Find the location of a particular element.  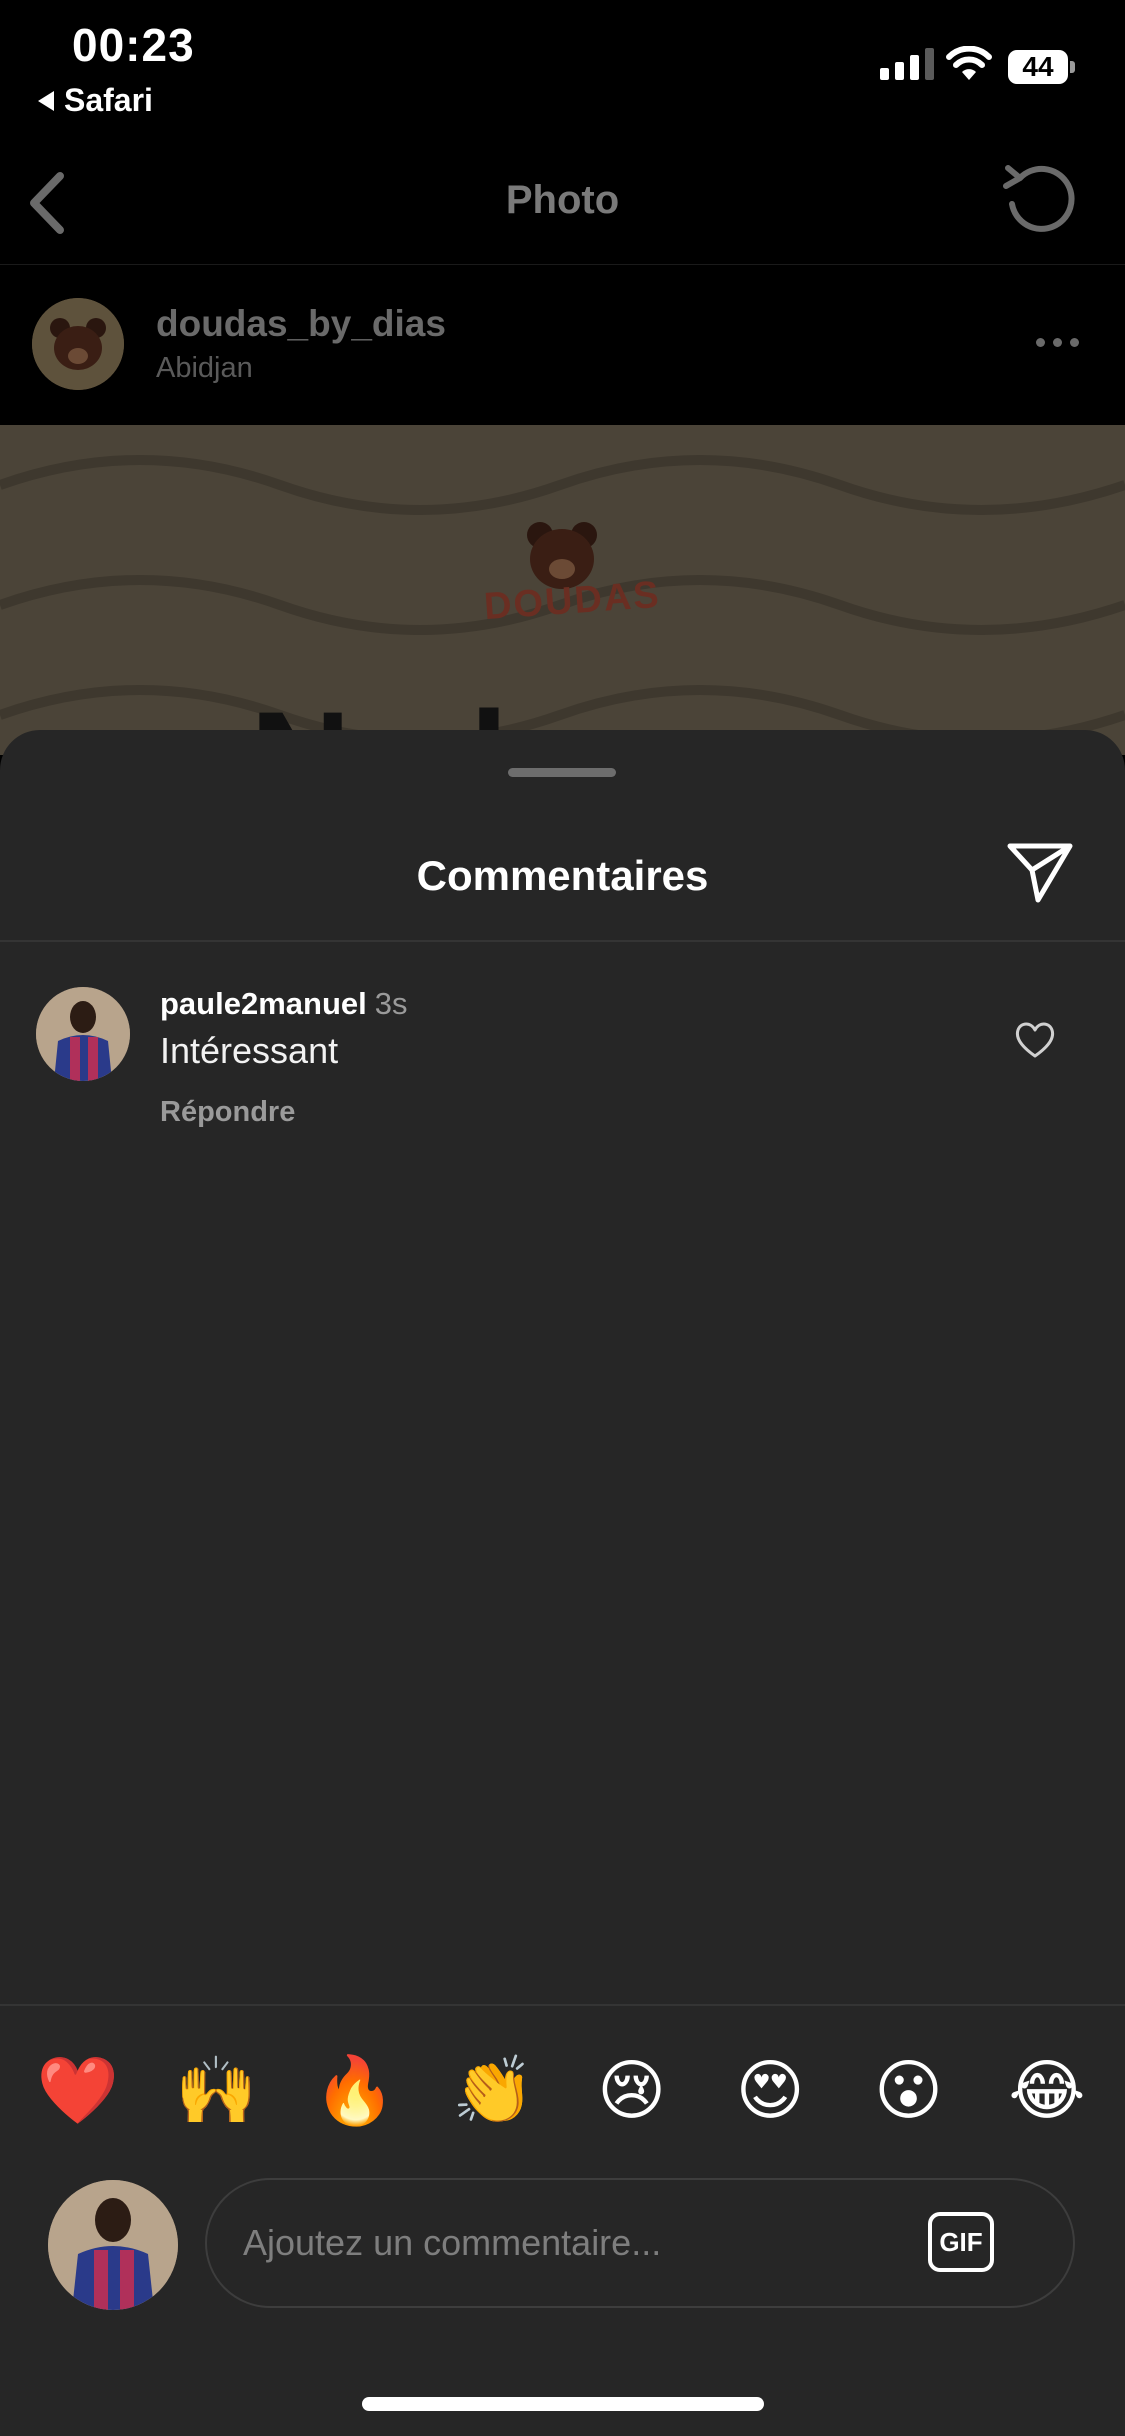

emoji-reaction-bar: ❤️ 🙌 🔥 👏 😢 😍 😮 😂 is located at coordinates (562, 2090).